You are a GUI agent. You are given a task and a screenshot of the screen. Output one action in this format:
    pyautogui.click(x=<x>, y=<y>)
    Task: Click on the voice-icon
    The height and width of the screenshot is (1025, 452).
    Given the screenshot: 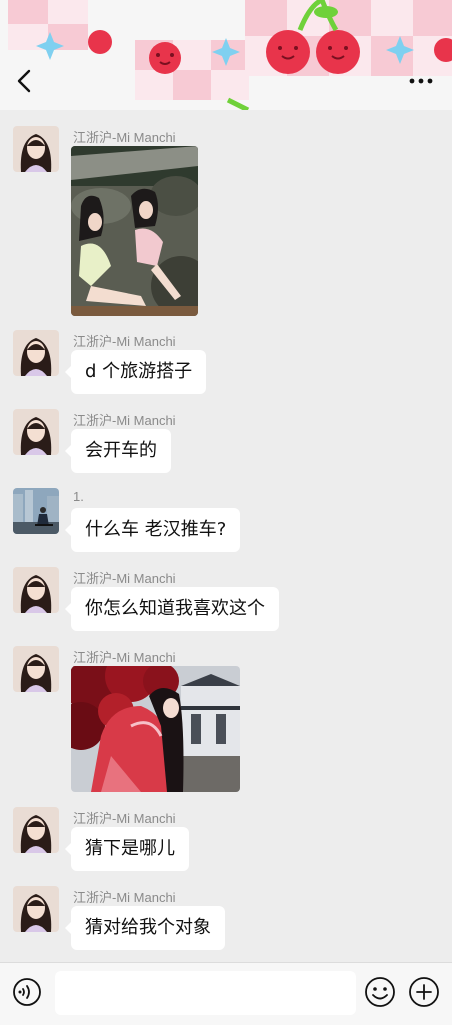 What is the action you would take?
    pyautogui.click(x=27, y=992)
    